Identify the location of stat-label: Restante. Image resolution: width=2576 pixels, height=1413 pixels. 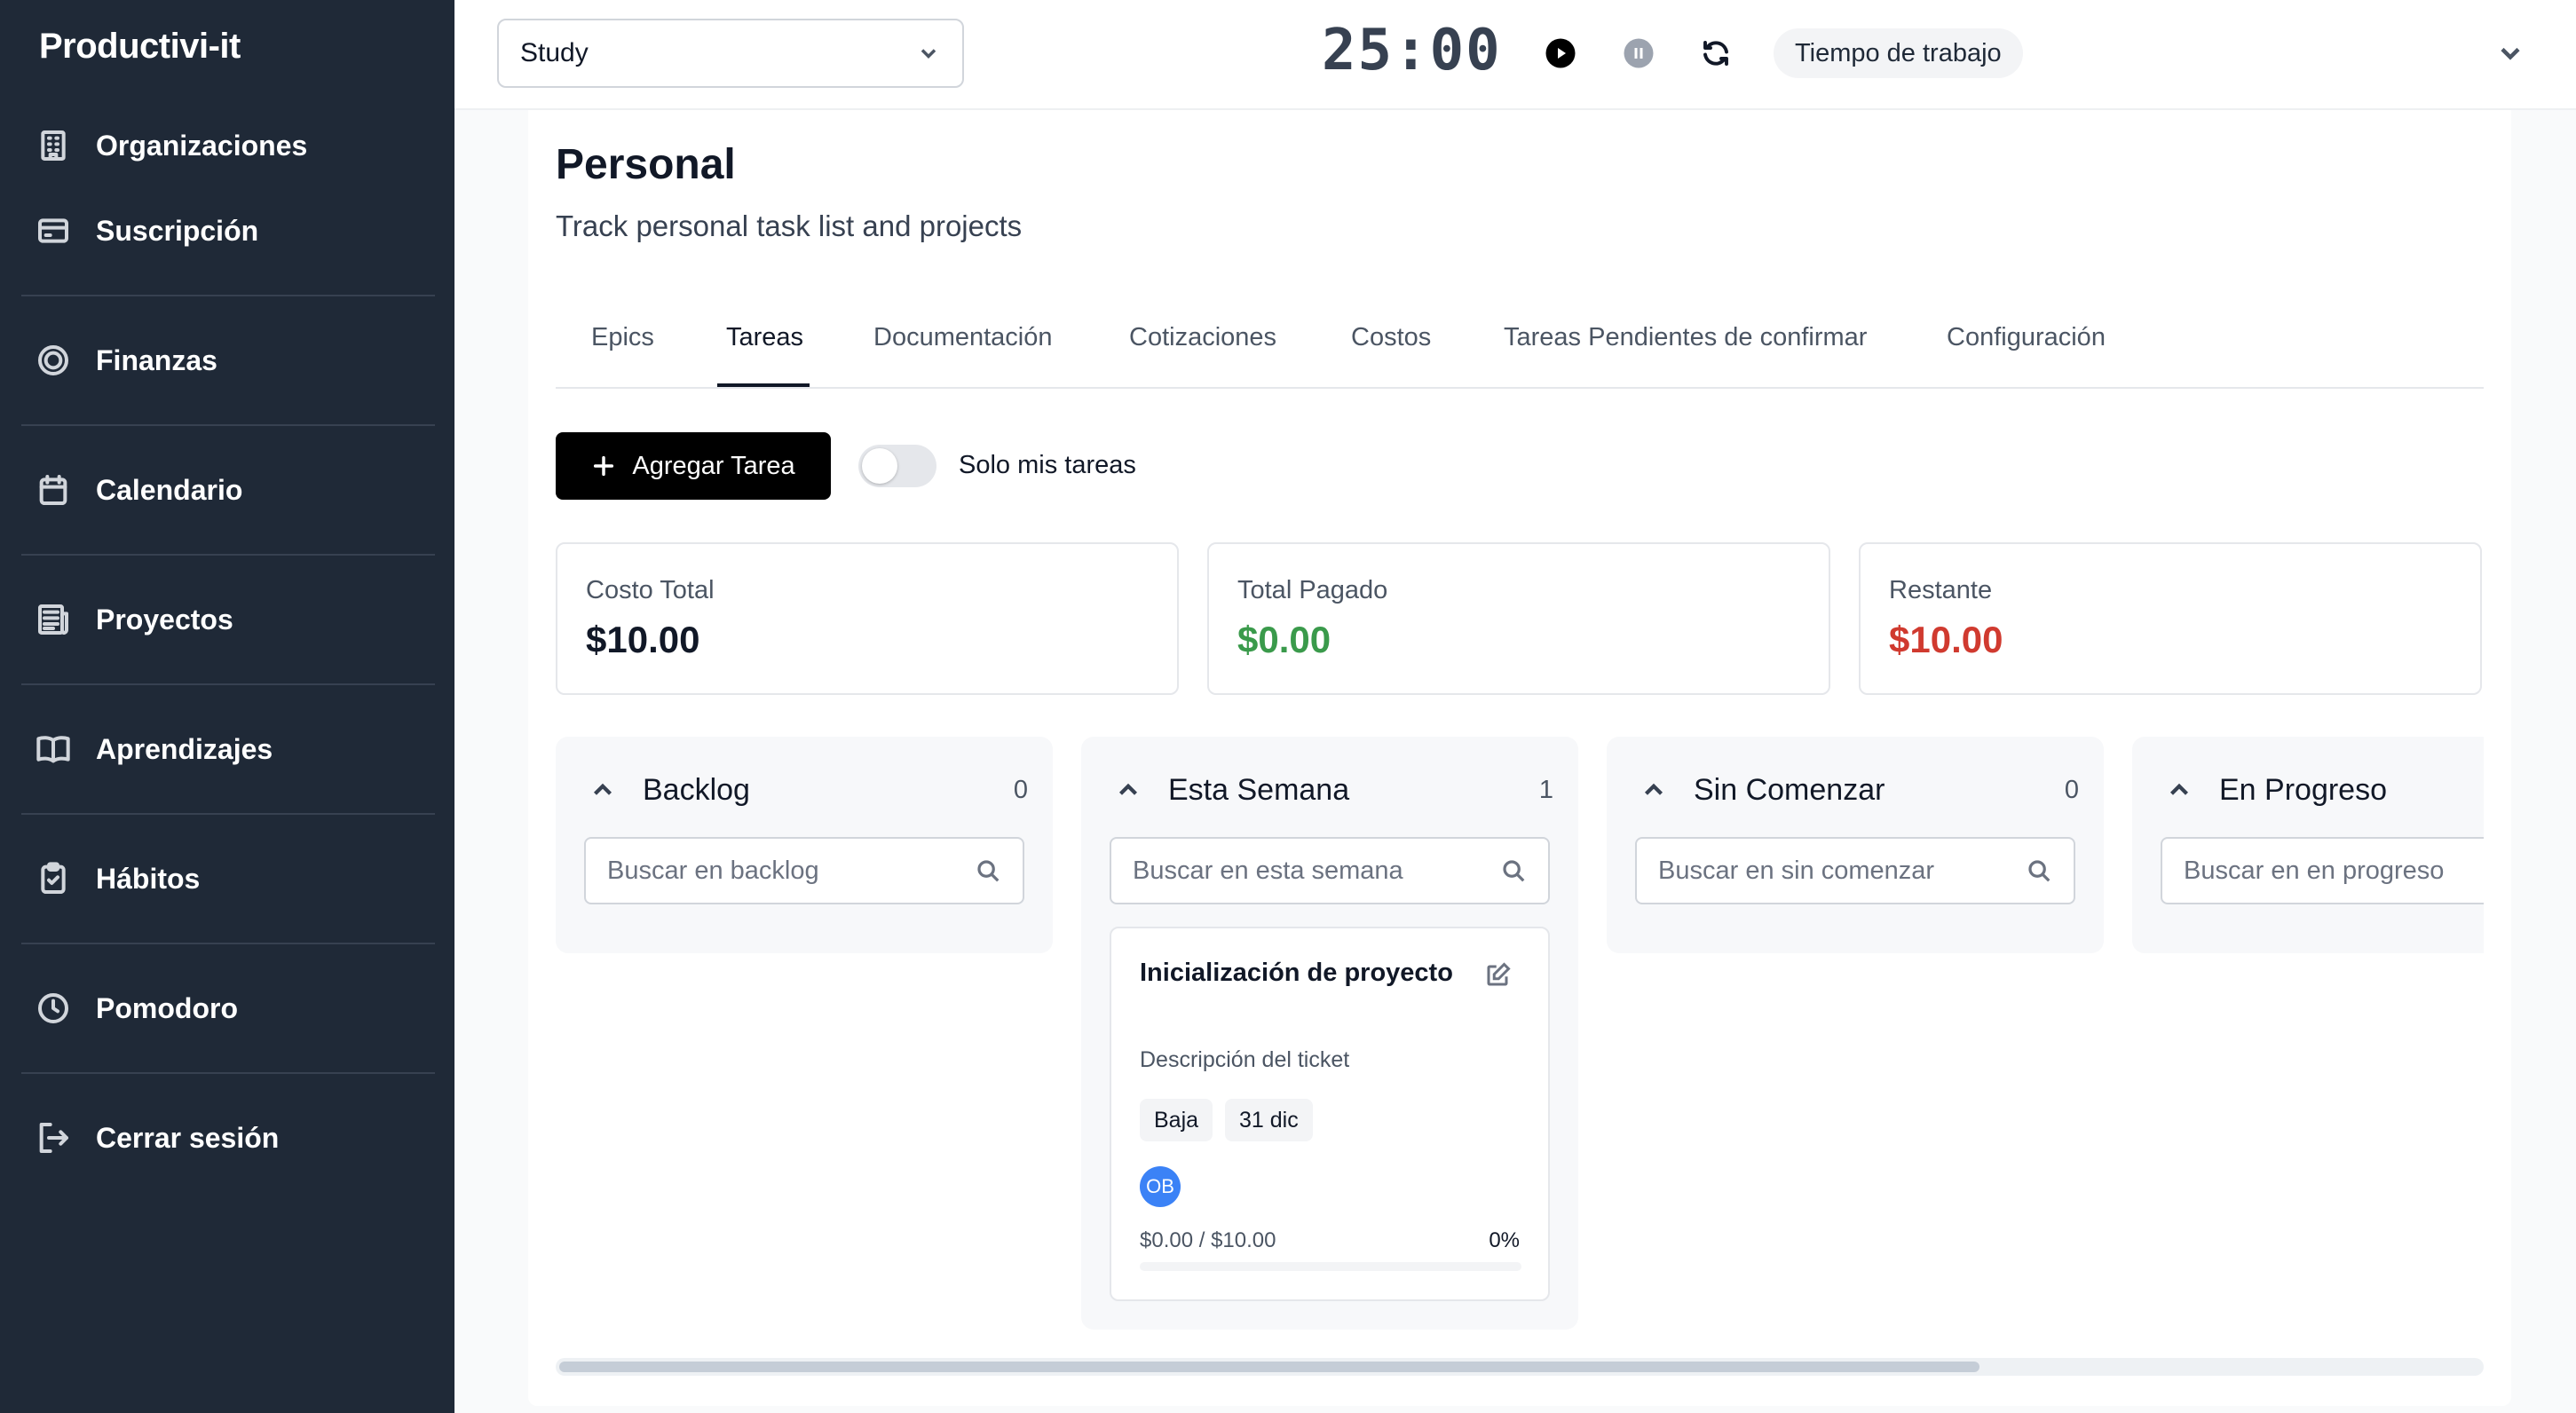
(1941, 590).